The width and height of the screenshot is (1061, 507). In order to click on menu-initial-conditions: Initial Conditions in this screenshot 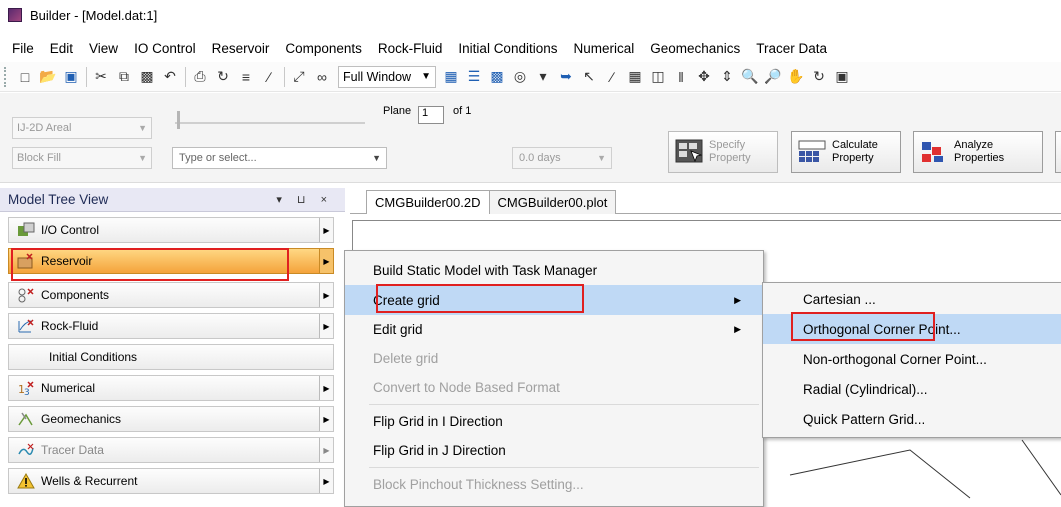, I will do `click(507, 48)`.